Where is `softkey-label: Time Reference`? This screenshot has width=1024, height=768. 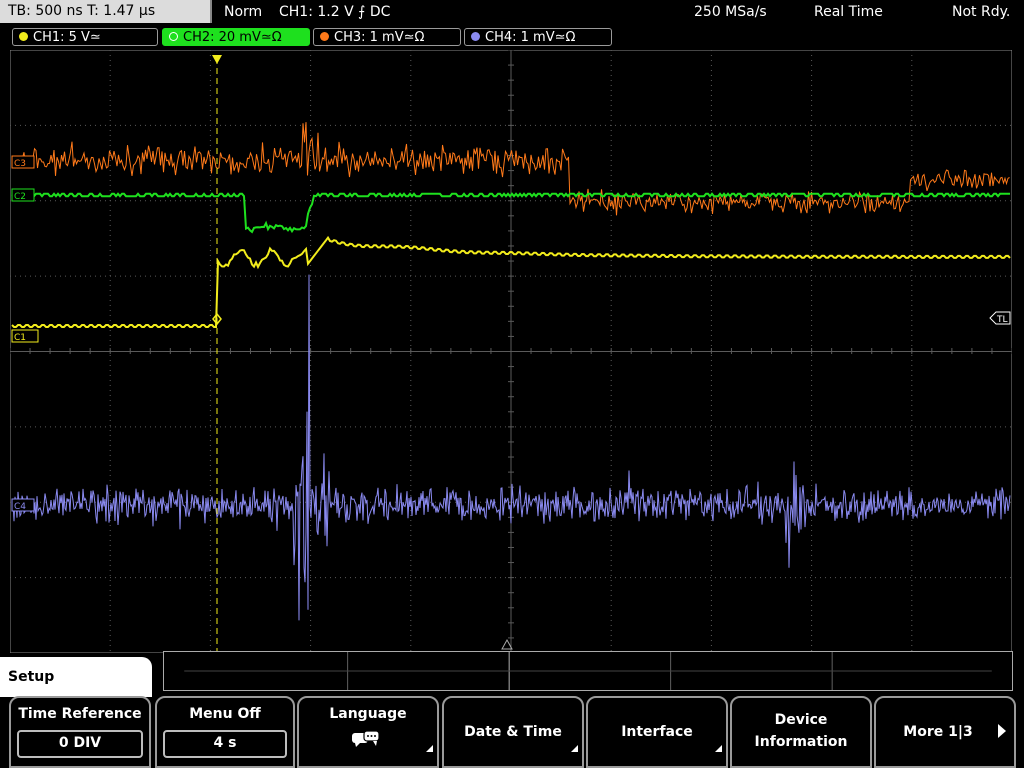 softkey-label: Time Reference is located at coordinates (80, 714).